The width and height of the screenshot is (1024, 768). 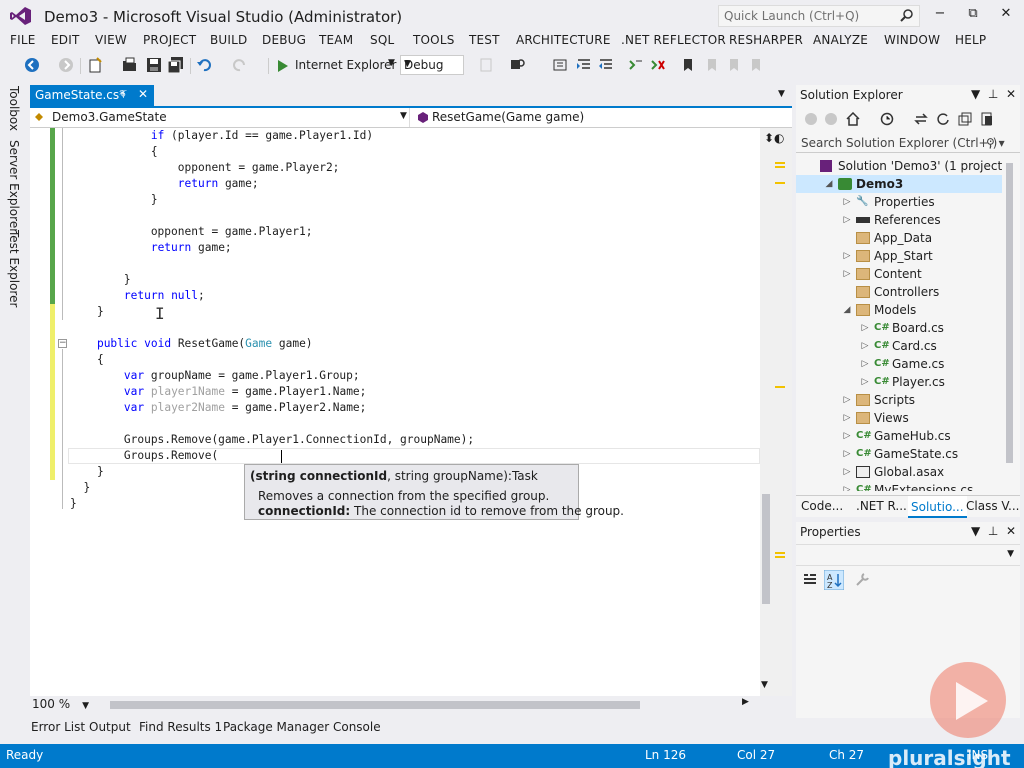 I want to click on menu-tools: TOOLS, so click(x=434, y=40).